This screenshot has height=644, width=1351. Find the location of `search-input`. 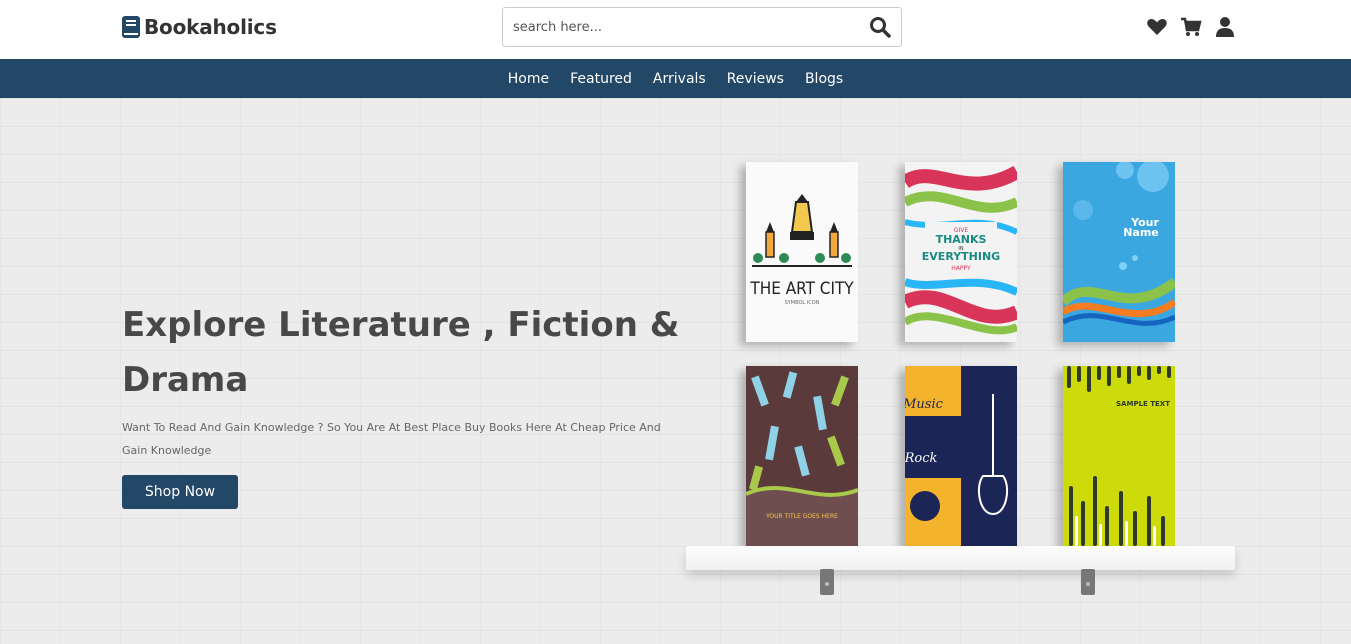

search-input is located at coordinates (673, 27).